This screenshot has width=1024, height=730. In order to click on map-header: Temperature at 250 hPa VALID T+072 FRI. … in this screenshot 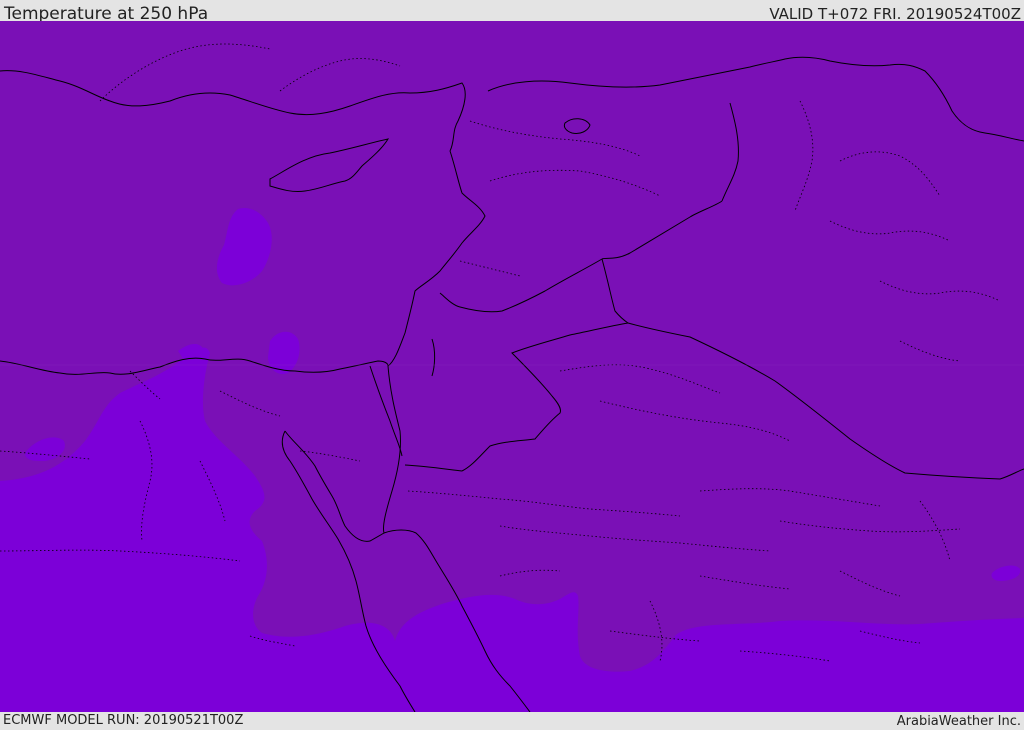, I will do `click(512, 12)`.